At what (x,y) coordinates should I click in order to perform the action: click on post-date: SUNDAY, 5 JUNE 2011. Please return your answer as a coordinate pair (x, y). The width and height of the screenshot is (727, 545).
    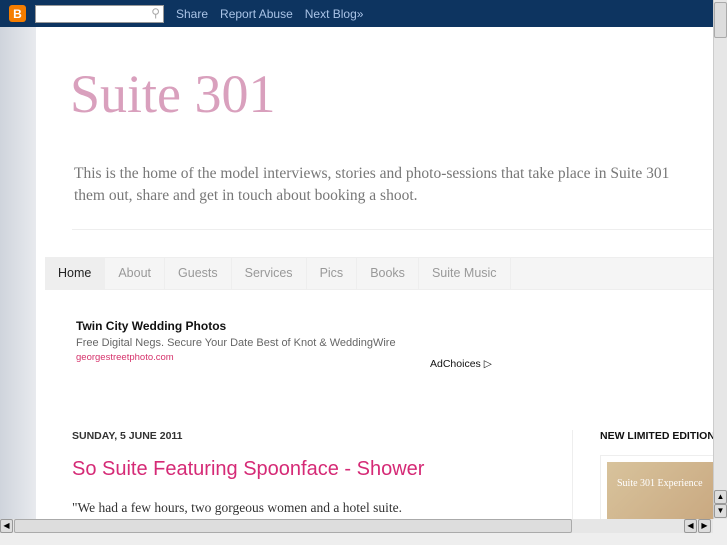
    Looking at the image, I should click on (127, 436).